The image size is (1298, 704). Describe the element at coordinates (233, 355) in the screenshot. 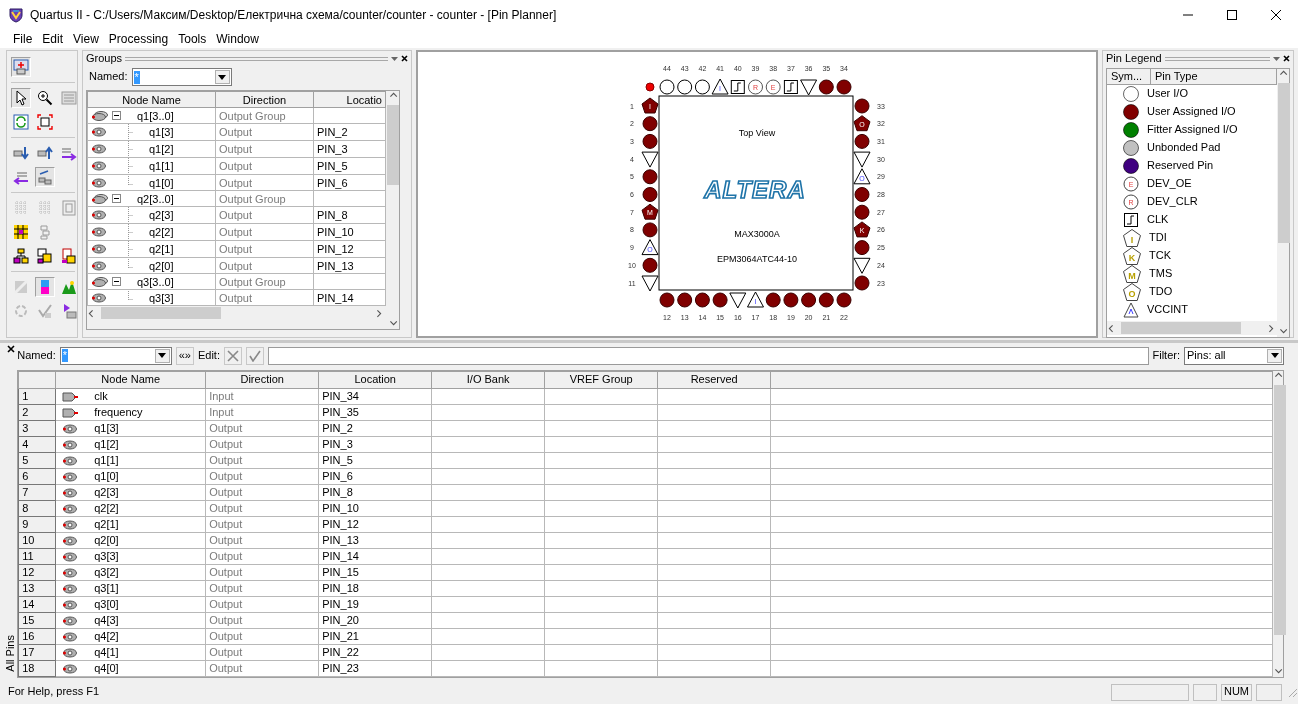

I see `cancel-button` at that location.